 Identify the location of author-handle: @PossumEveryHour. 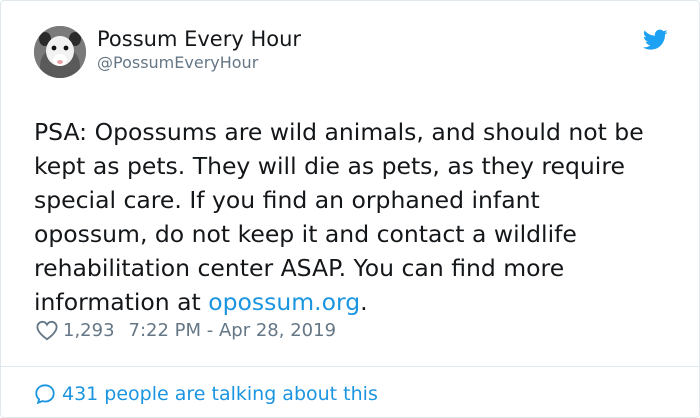
(177, 63).